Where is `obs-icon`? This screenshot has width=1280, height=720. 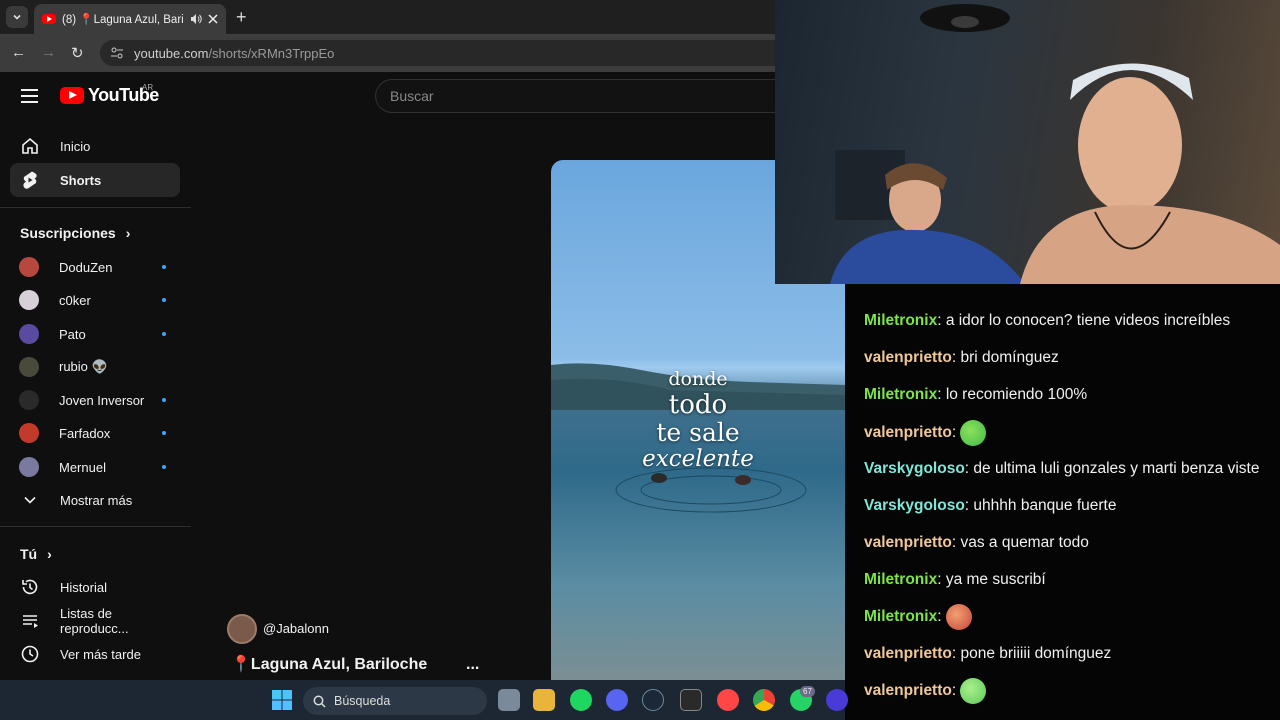 obs-icon is located at coordinates (837, 700).